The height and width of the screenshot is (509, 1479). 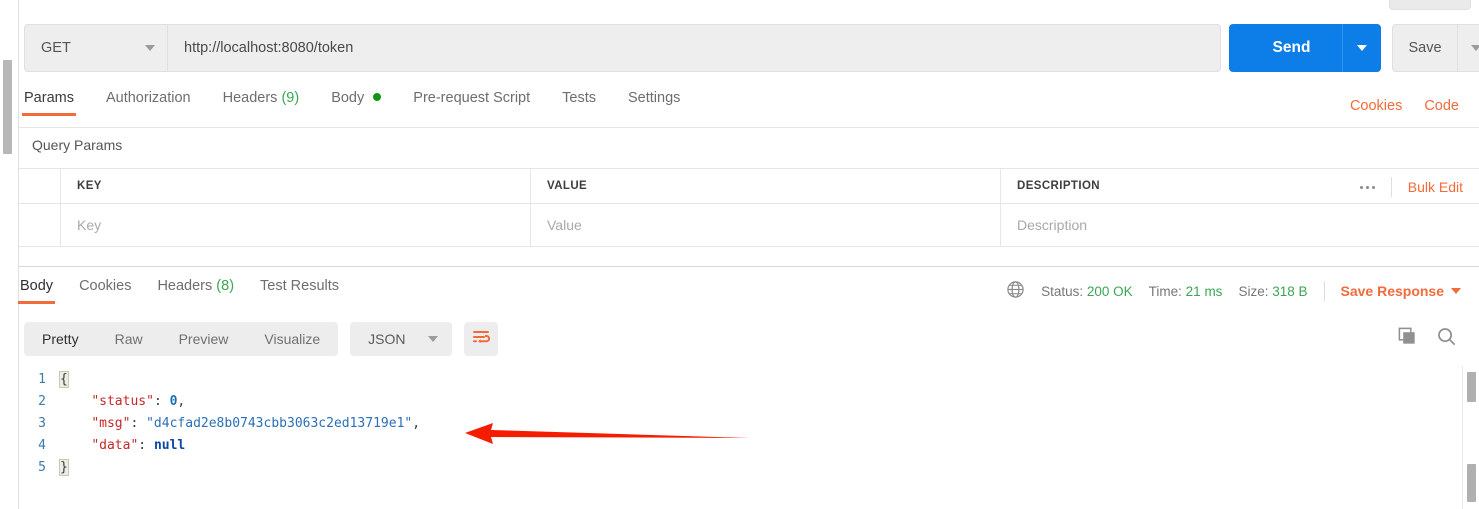 I want to click on format-select: JSON, so click(x=401, y=339).